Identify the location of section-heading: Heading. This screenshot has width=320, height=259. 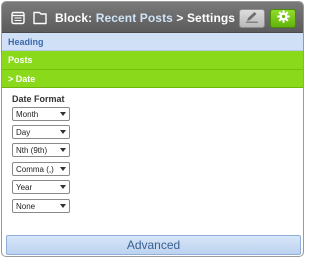
(152, 42).